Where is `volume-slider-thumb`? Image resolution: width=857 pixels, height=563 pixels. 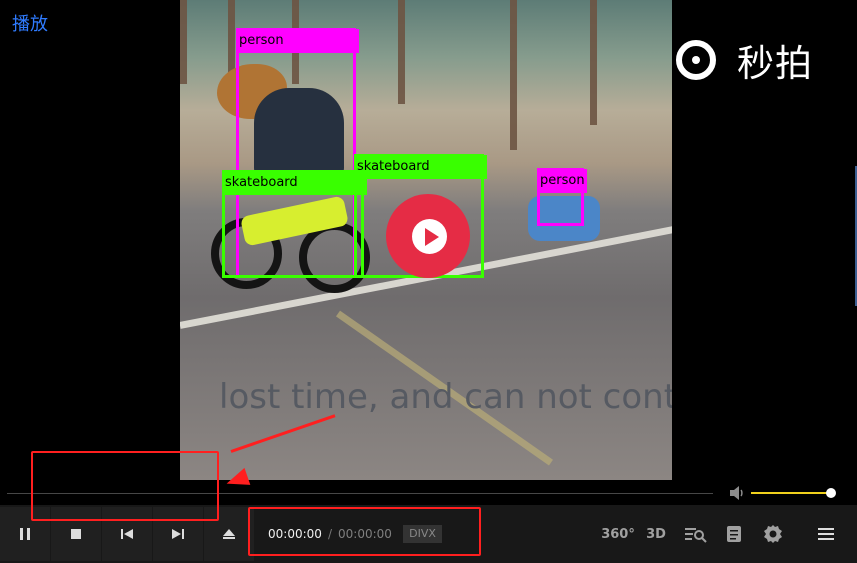 volume-slider-thumb is located at coordinates (831, 493).